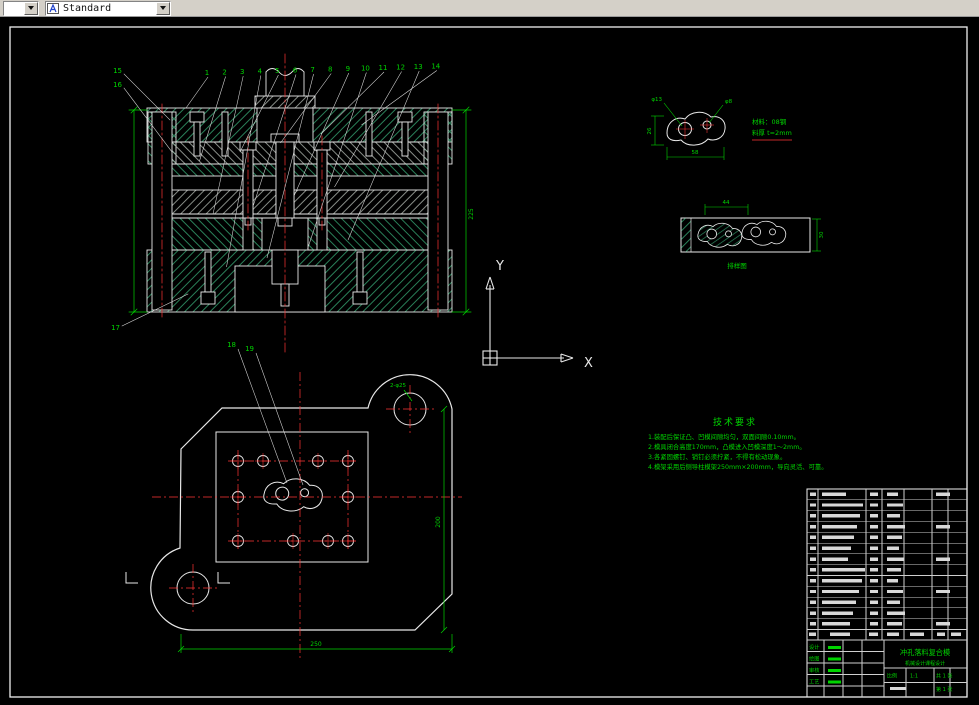 This screenshot has width=979, height=705. What do you see at coordinates (822, 234) in the screenshot?
I see `dim-strip-width: 30` at bounding box center [822, 234].